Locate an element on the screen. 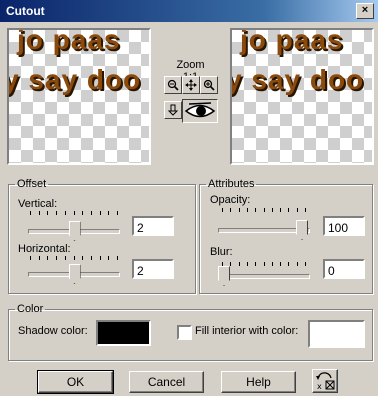 The width and height of the screenshot is (378, 396). shadow-color-swatch is located at coordinates (123, 333).